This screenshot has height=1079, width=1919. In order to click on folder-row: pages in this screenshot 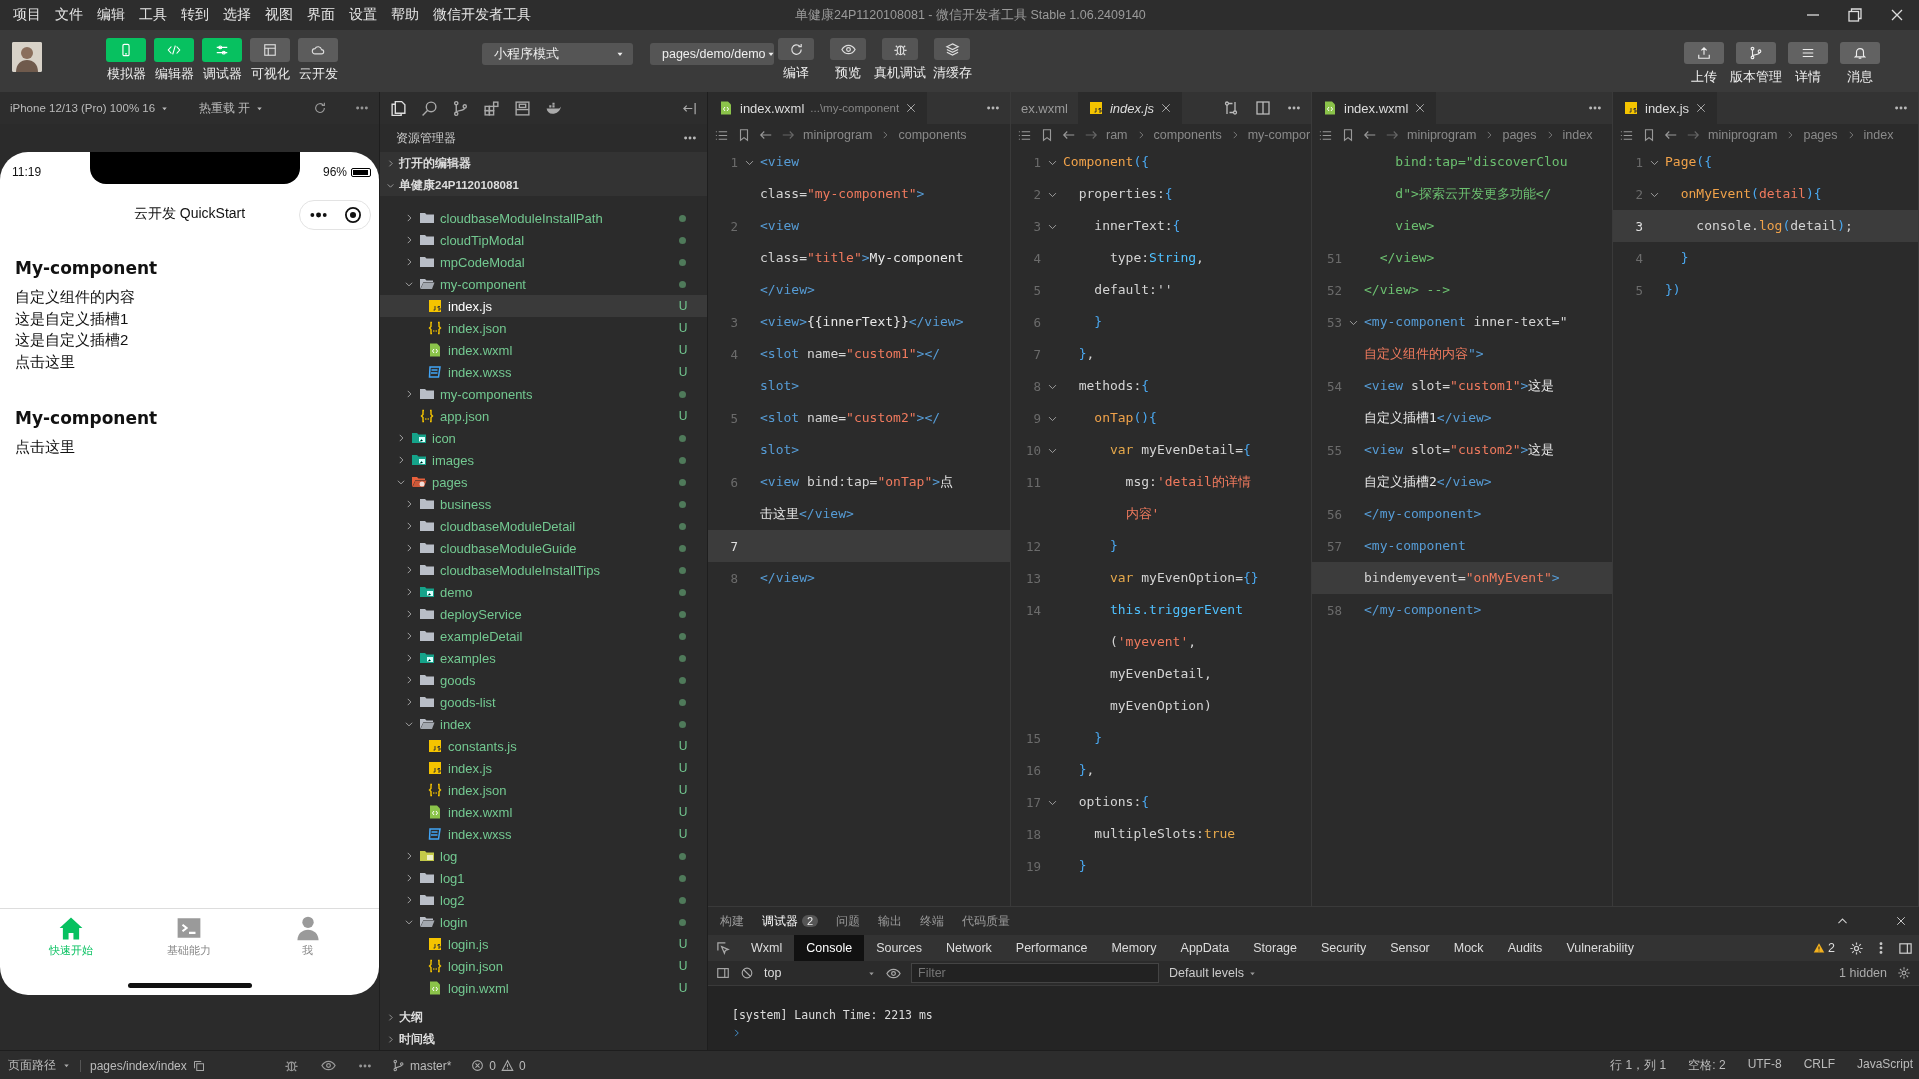, I will do `click(543, 482)`.